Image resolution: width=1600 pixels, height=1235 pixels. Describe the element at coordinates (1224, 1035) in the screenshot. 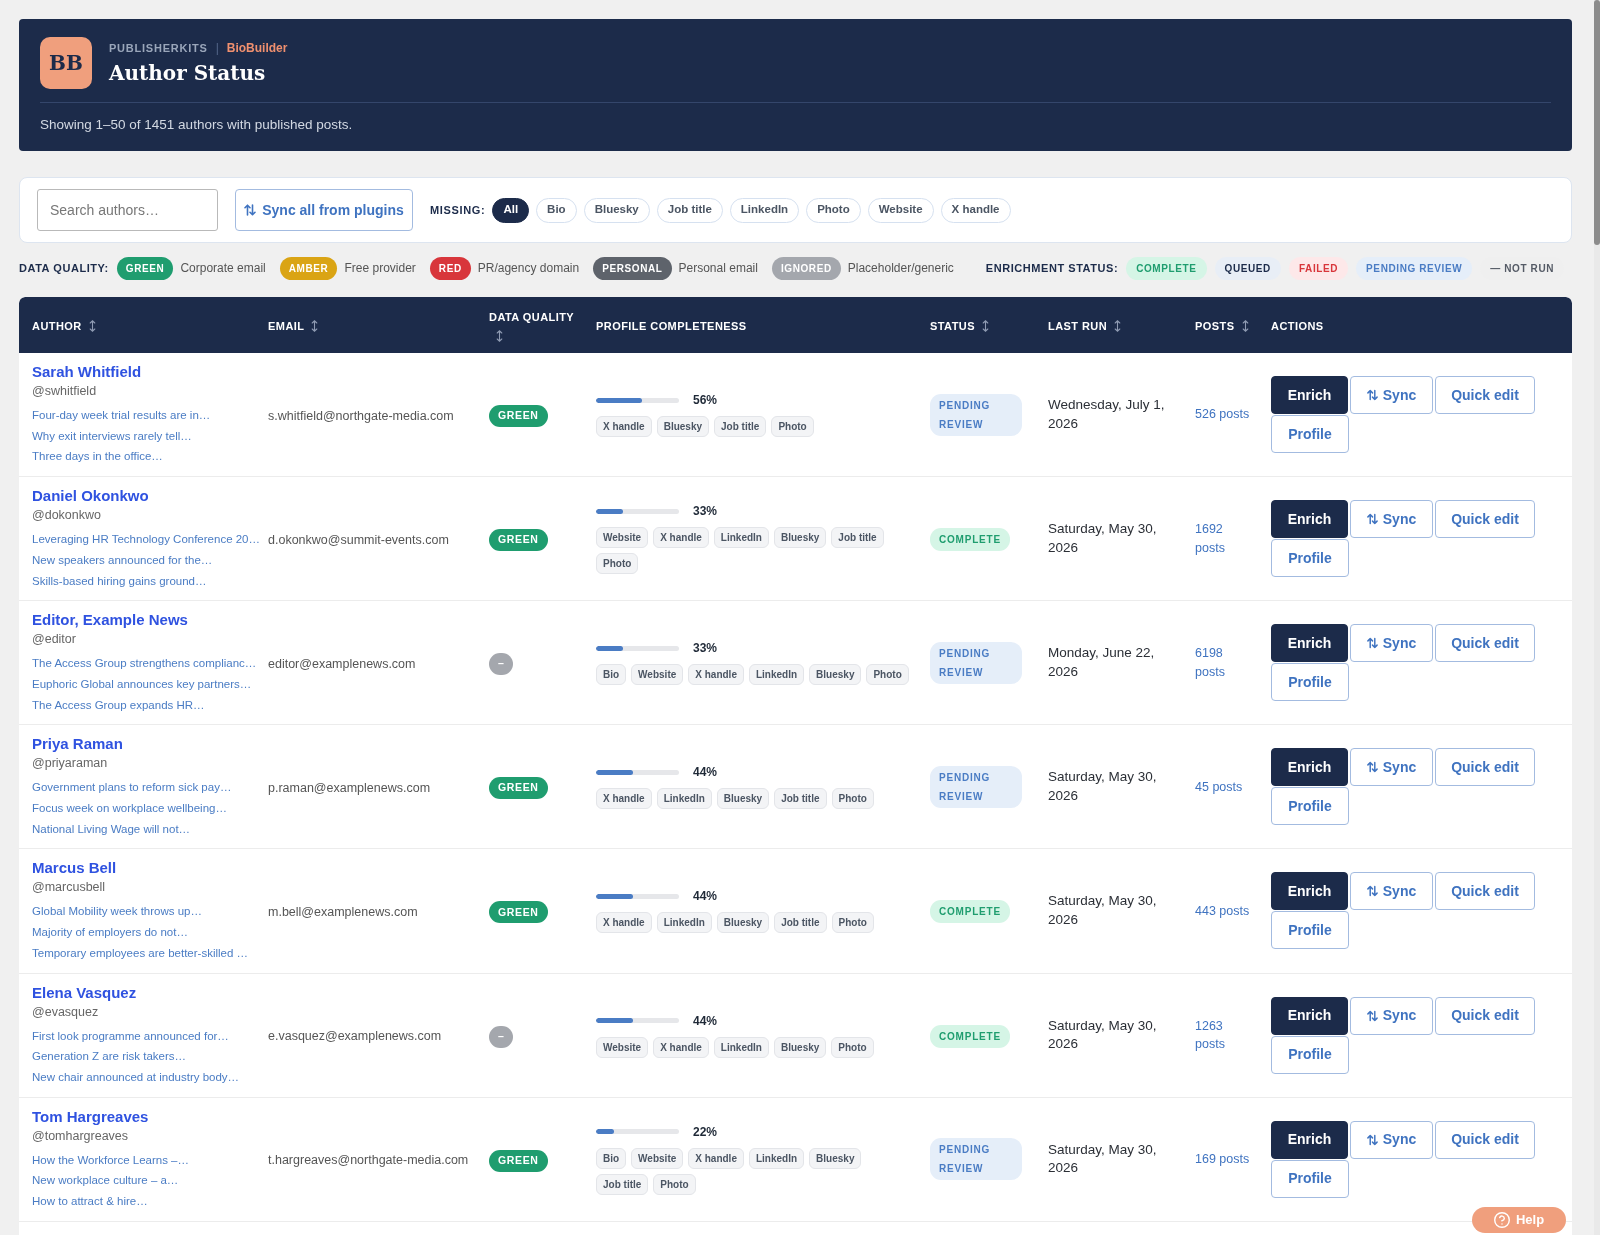

I see `post-count-link: 1263 posts` at that location.